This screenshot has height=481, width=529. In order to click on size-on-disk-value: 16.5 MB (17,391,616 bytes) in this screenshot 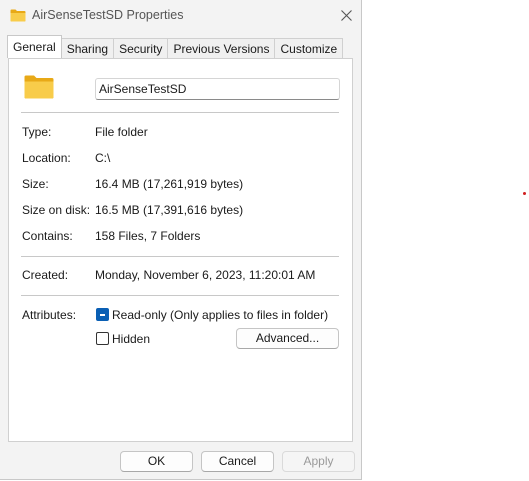, I will do `click(169, 210)`.